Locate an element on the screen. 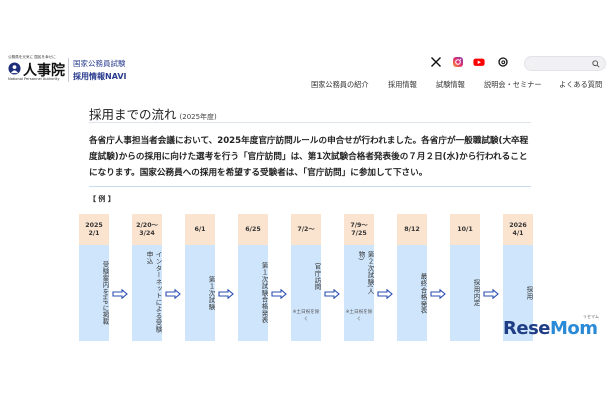 This screenshot has width=610, height=400. flow-step-date-line1: 7/2〜 is located at coordinates (306, 229).